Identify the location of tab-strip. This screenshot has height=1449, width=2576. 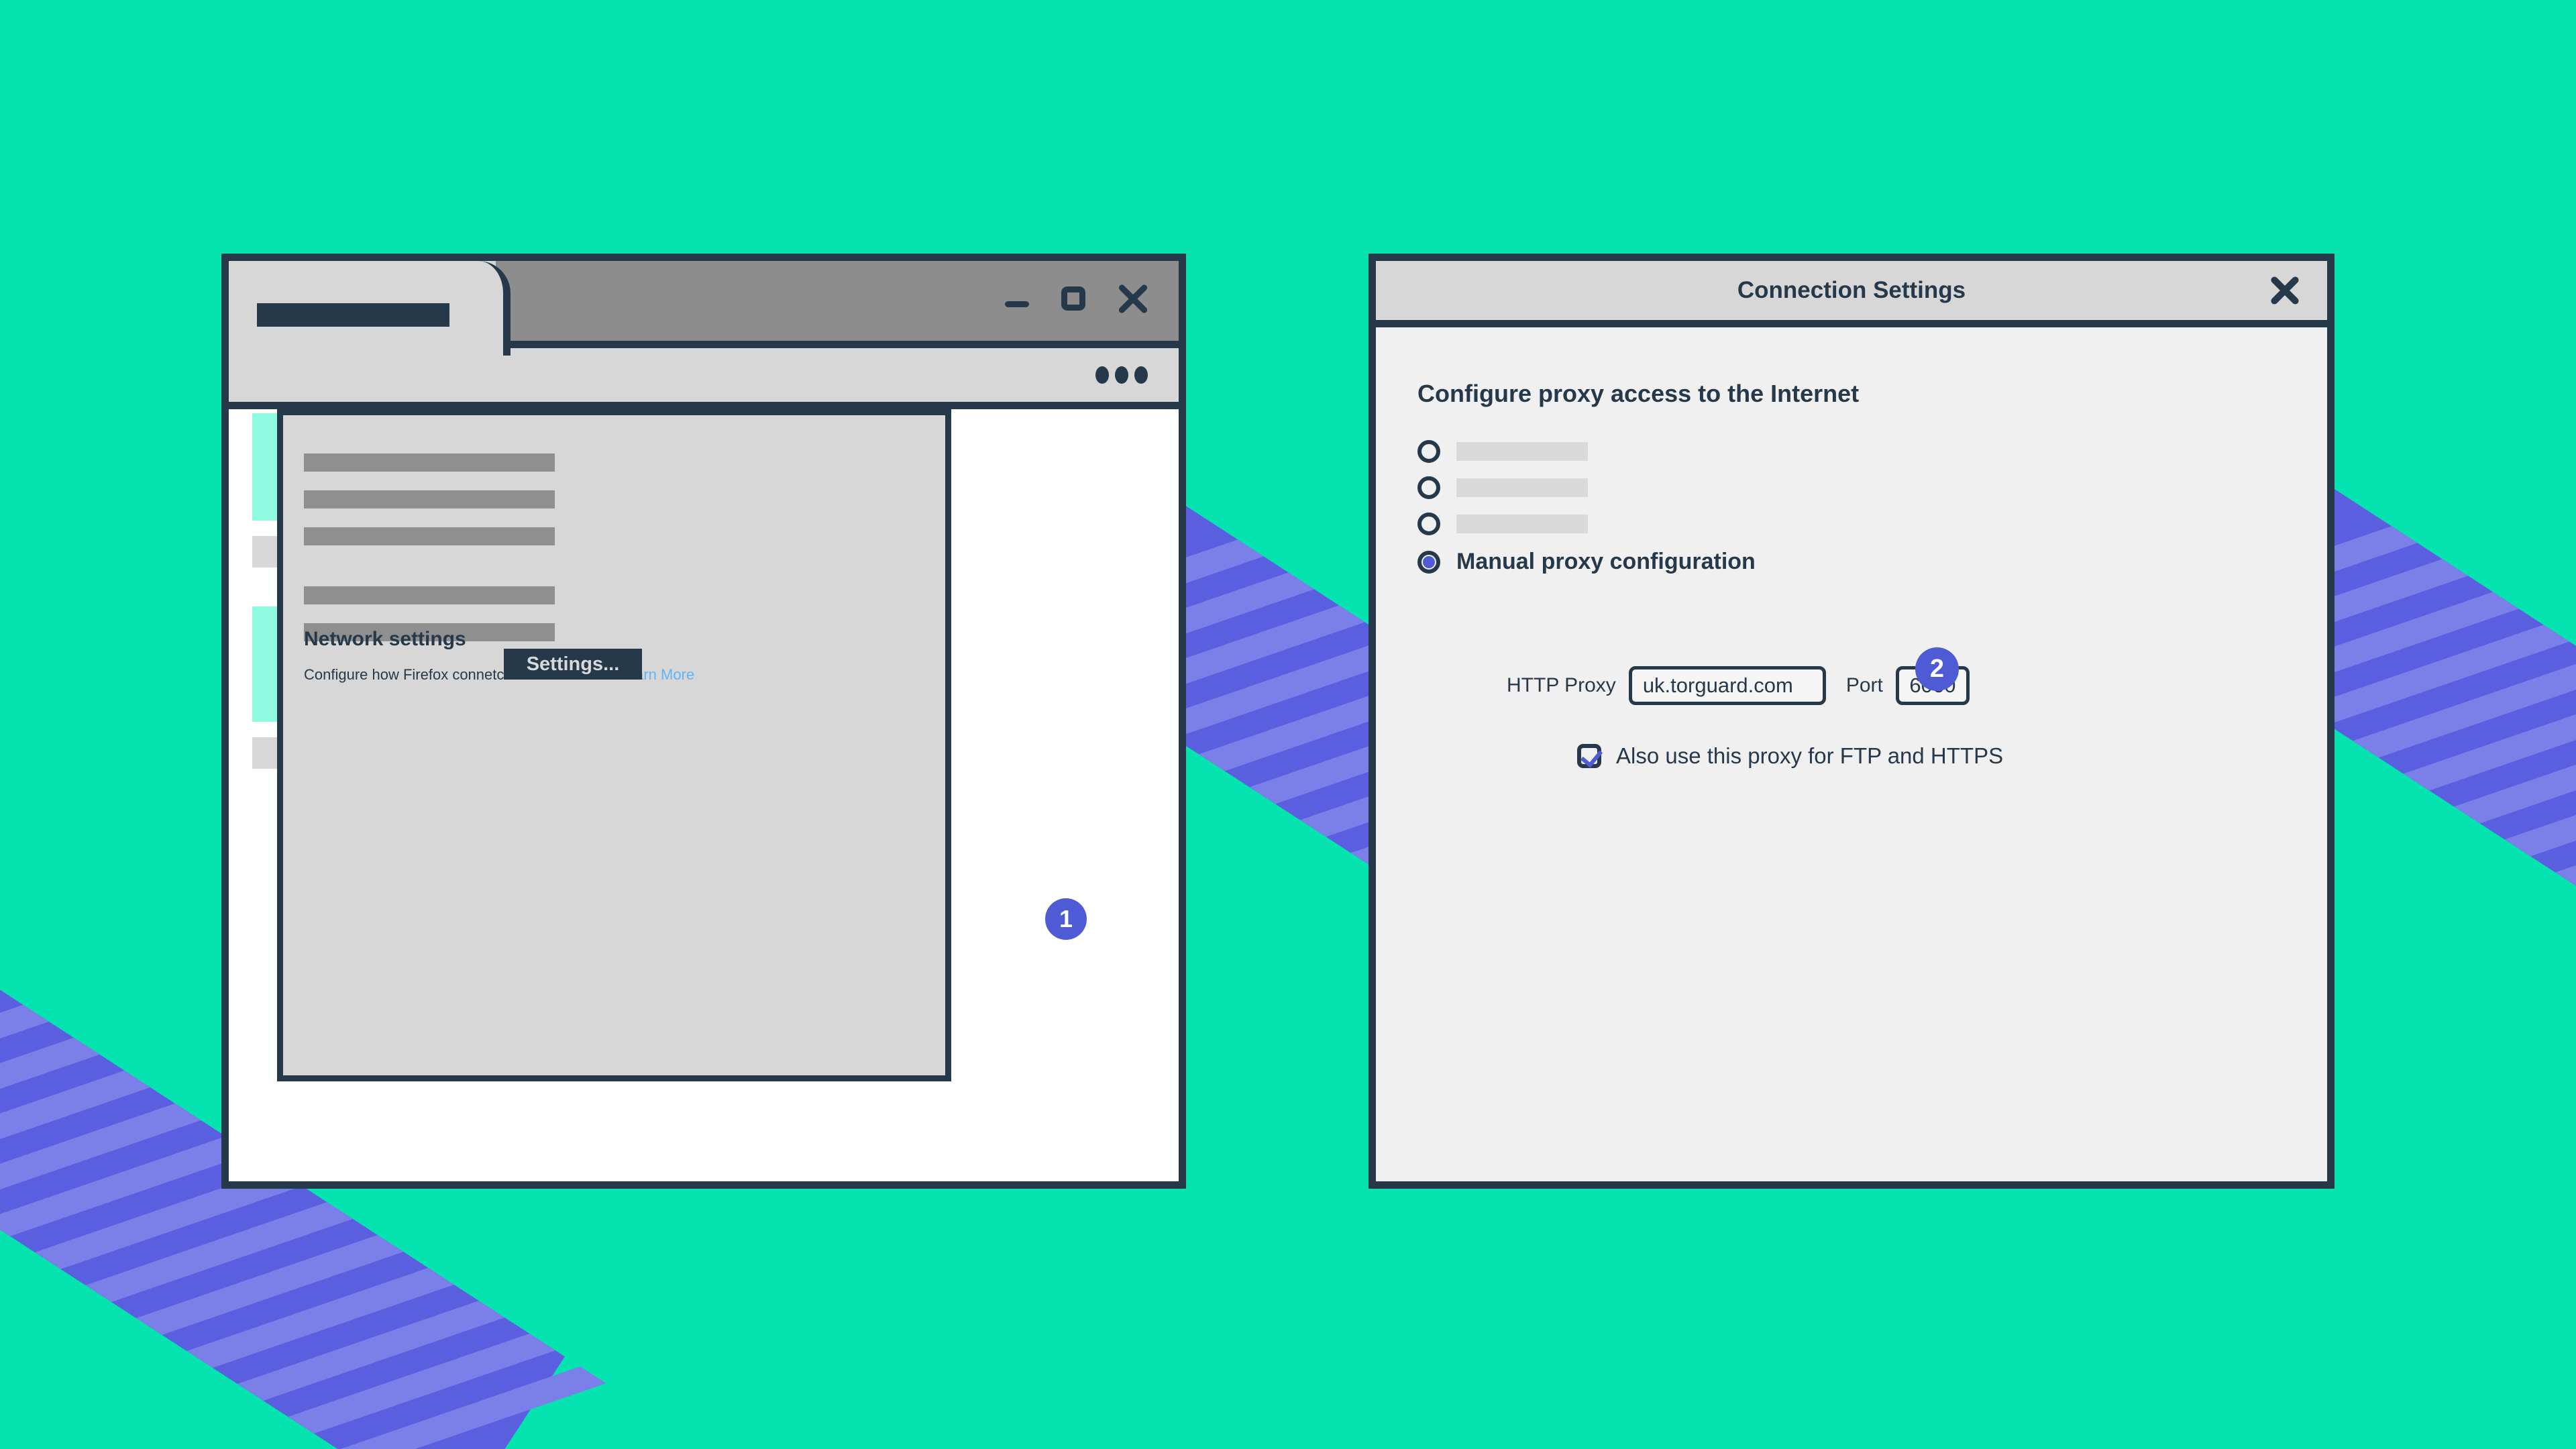
(704, 308).